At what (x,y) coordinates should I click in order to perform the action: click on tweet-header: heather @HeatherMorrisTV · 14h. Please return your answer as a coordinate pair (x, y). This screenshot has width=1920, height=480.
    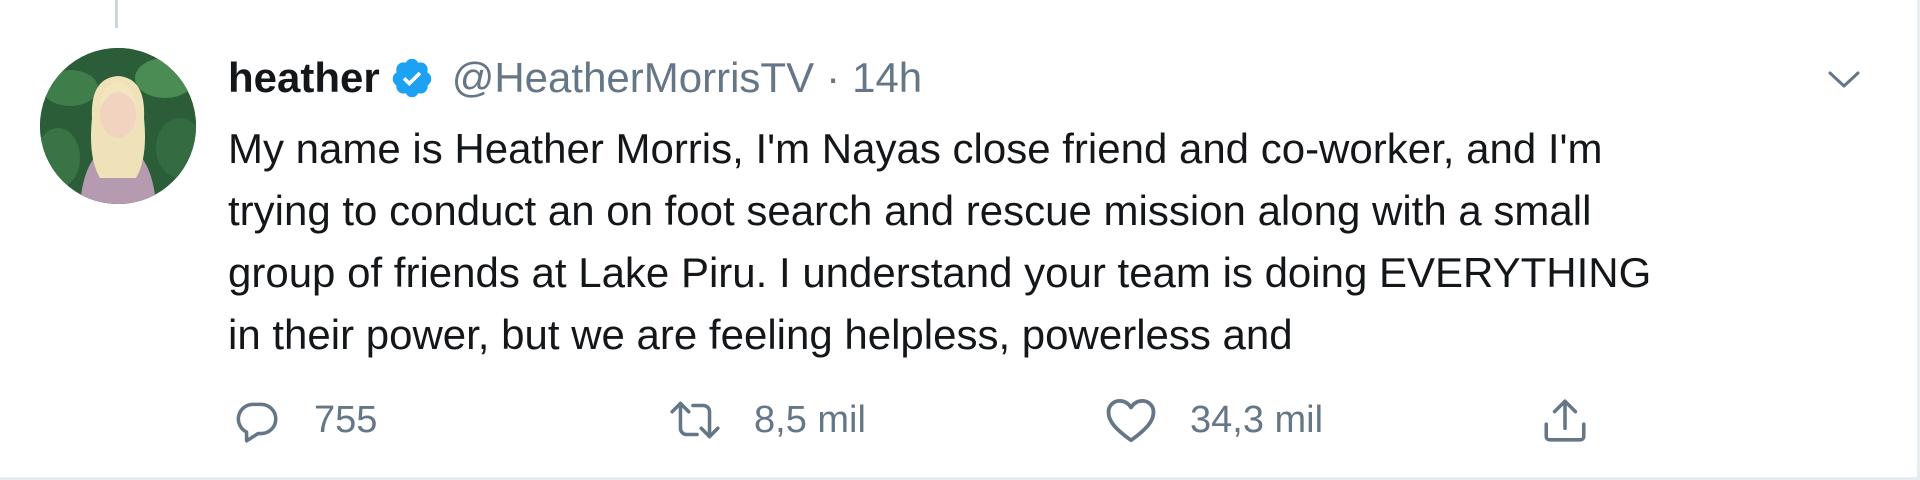
    Looking at the image, I should click on (575, 78).